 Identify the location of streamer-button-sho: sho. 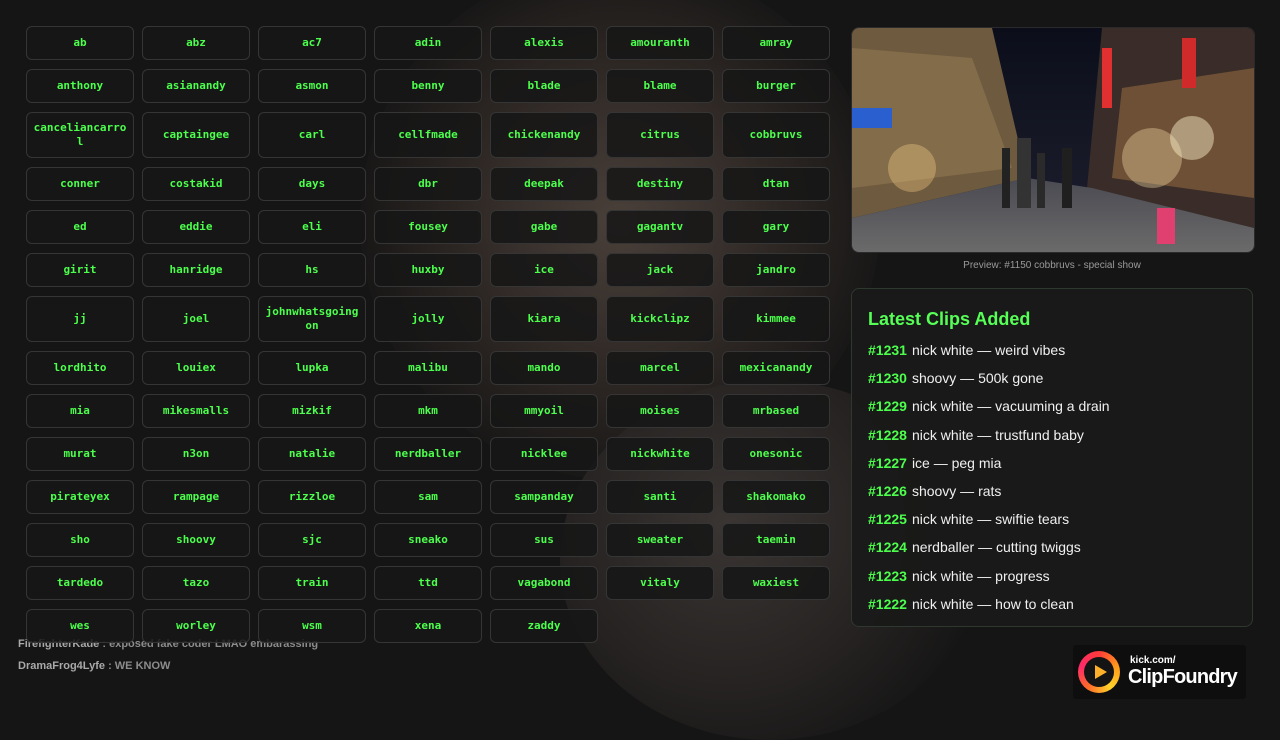
(80, 540).